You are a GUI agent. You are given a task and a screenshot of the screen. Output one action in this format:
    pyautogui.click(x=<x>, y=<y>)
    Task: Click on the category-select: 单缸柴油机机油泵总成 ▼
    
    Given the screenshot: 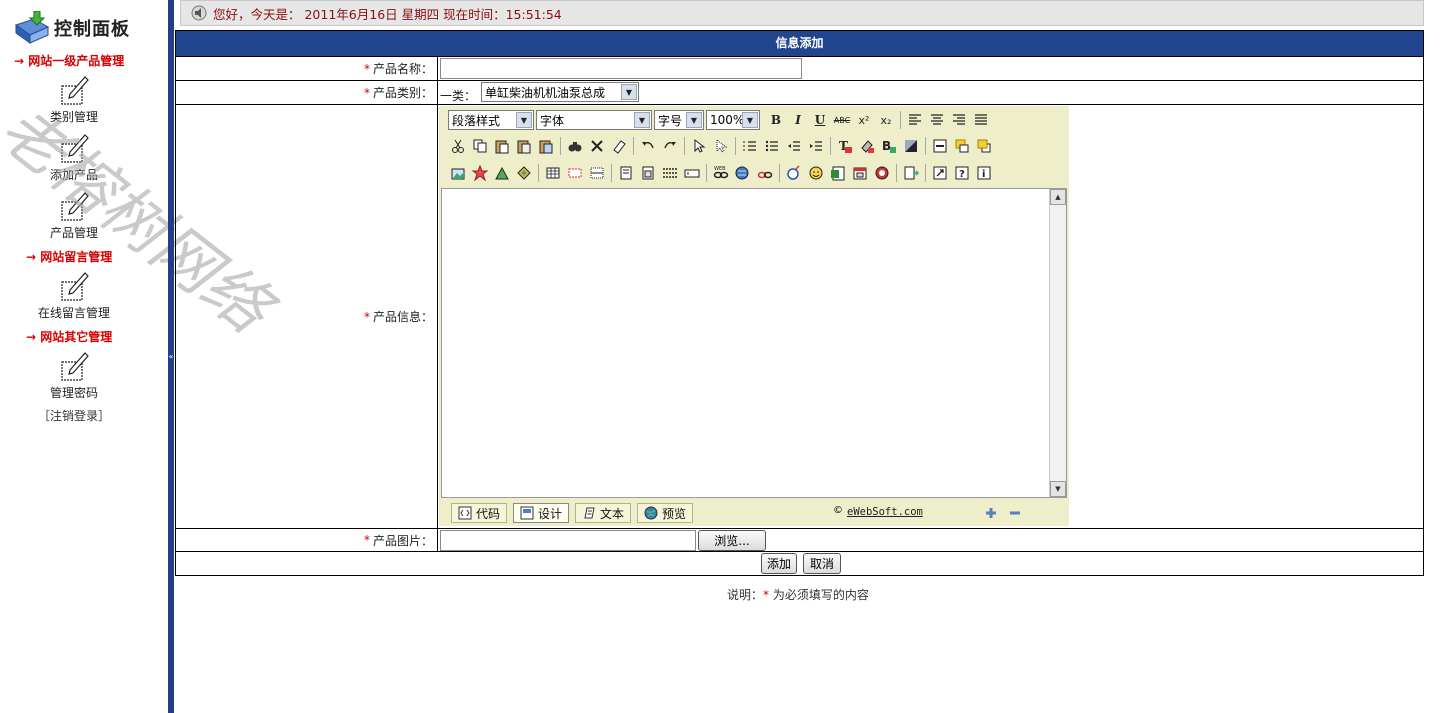 What is the action you would take?
    pyautogui.click(x=560, y=92)
    